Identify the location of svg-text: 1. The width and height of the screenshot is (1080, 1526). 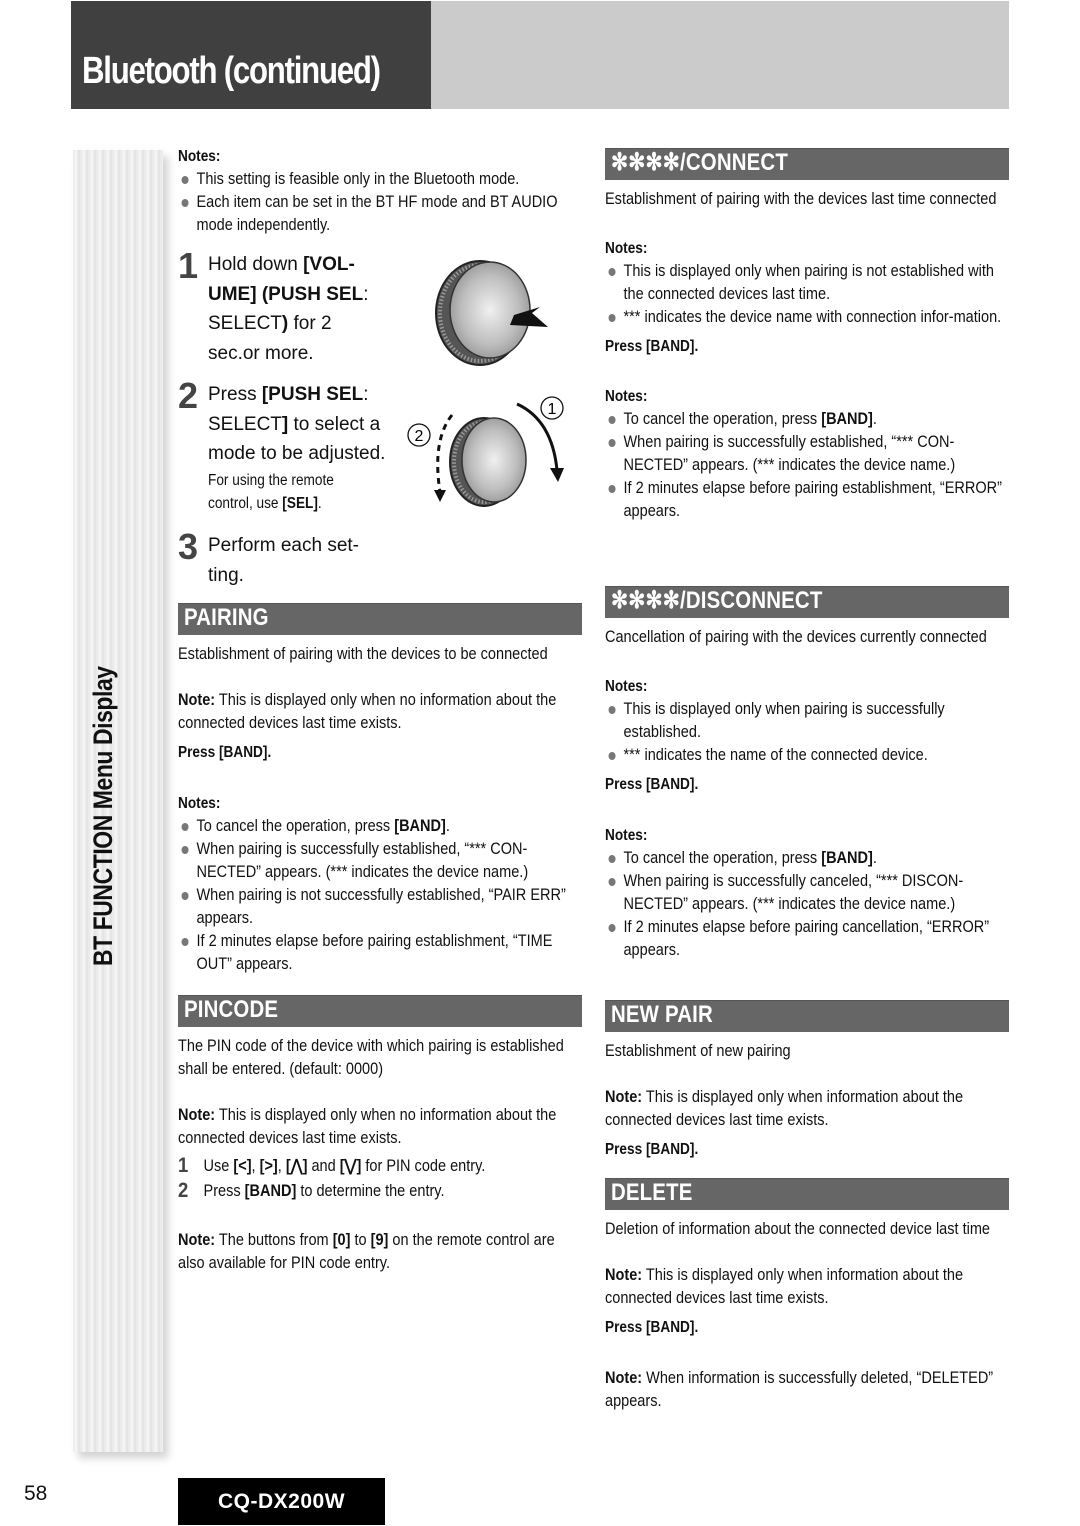
(552, 409).